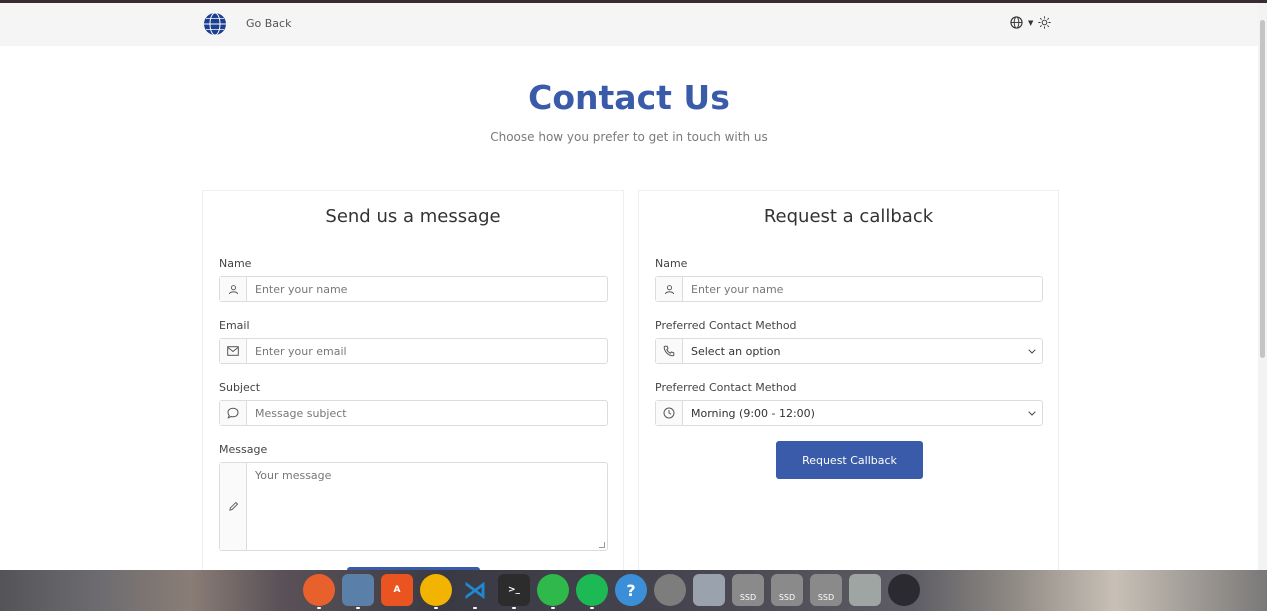  What do you see at coordinates (865, 590) in the screenshot?
I see `trash-icon` at bounding box center [865, 590].